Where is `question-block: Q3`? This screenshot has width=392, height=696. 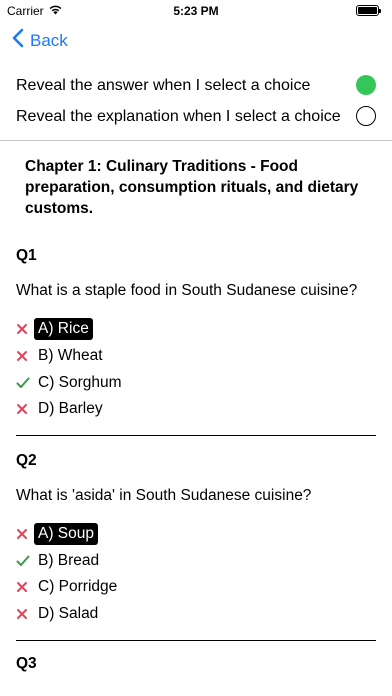
question-block: Q3 is located at coordinates (197, 665).